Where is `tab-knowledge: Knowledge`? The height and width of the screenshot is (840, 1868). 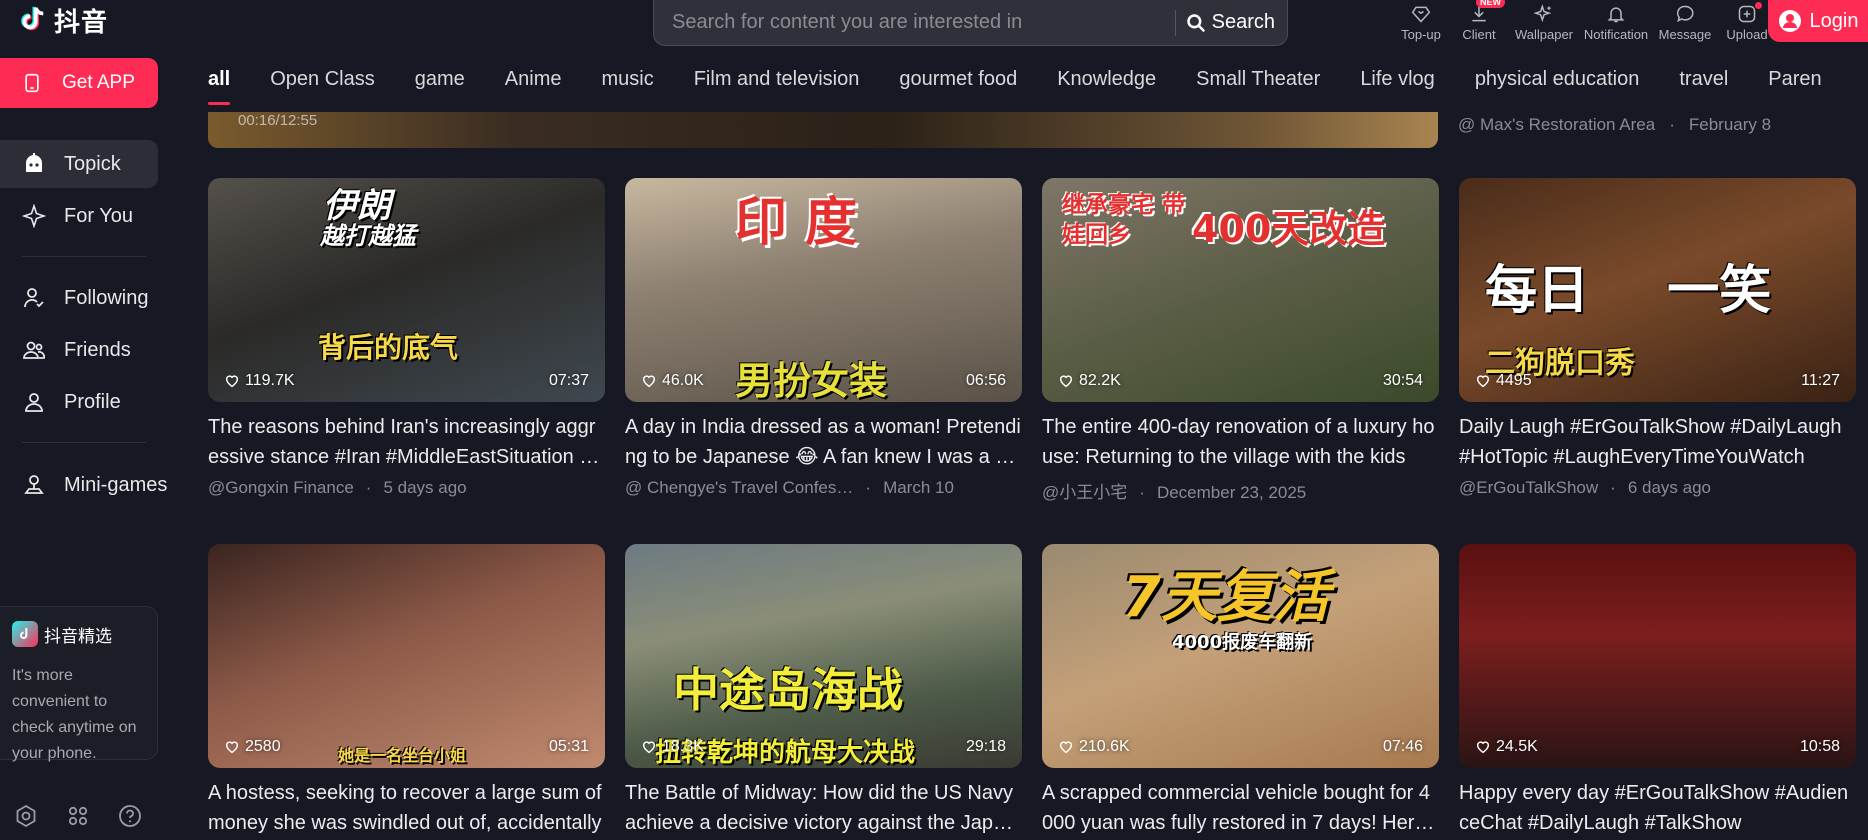
tab-knowledge: Knowledge is located at coordinates (1106, 79).